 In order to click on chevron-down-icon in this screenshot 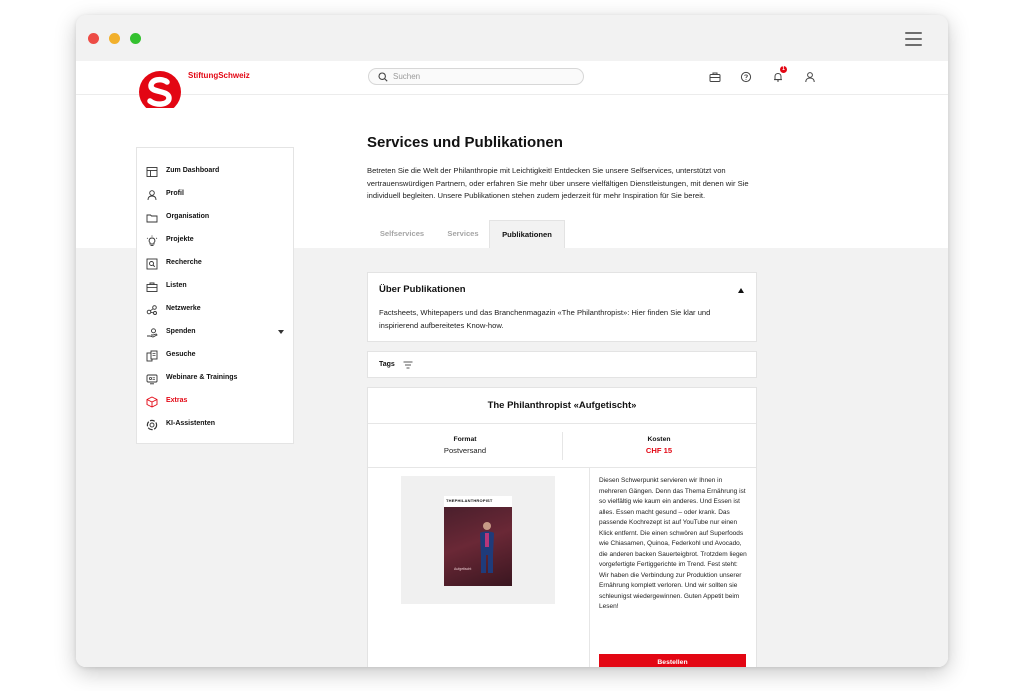, I will do `click(281, 332)`.